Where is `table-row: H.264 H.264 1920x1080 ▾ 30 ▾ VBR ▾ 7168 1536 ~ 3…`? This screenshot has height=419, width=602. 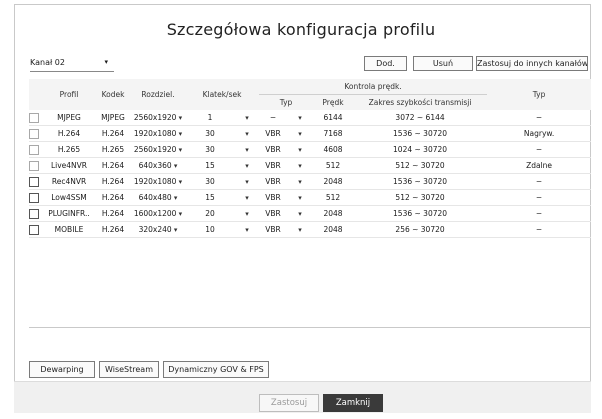
table-row: H.264 H.264 1920x1080 ▾ 30 ▾ VBR ▾ 7168 1536 ~ 3… is located at coordinates (310, 133).